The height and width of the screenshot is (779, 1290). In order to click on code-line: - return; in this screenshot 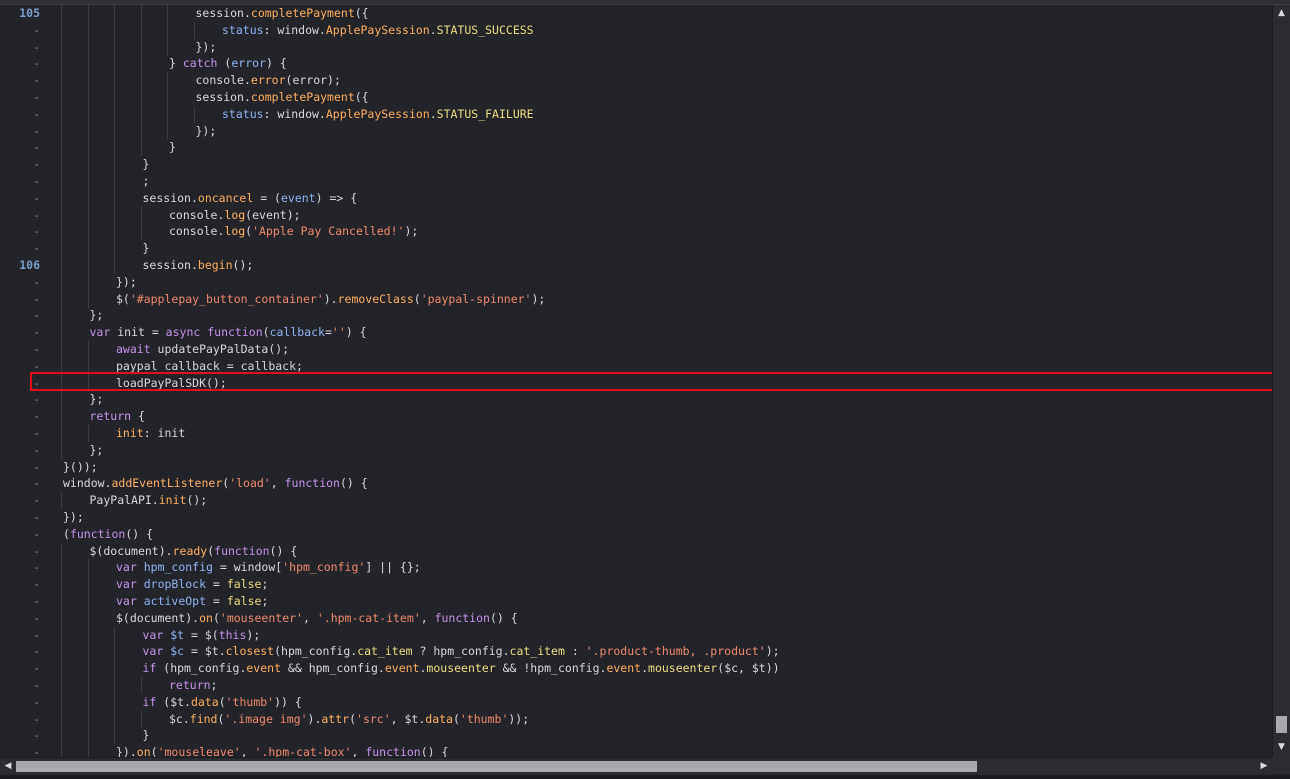, I will do `click(636, 685)`.